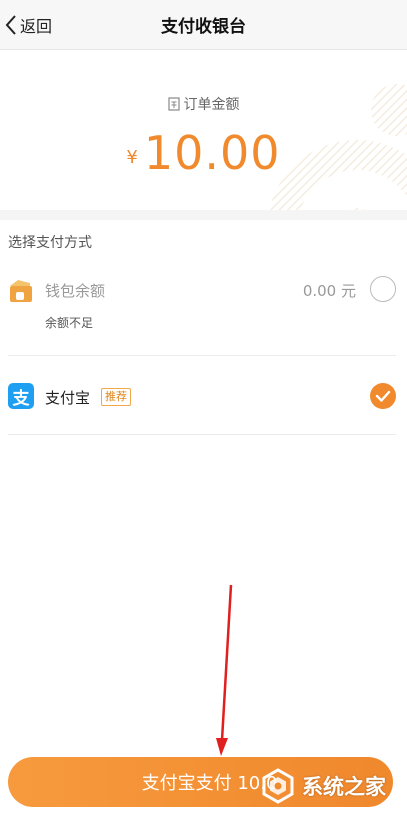 This screenshot has width=407, height=821. I want to click on wallet-balance: 0.00 元, so click(329, 291).